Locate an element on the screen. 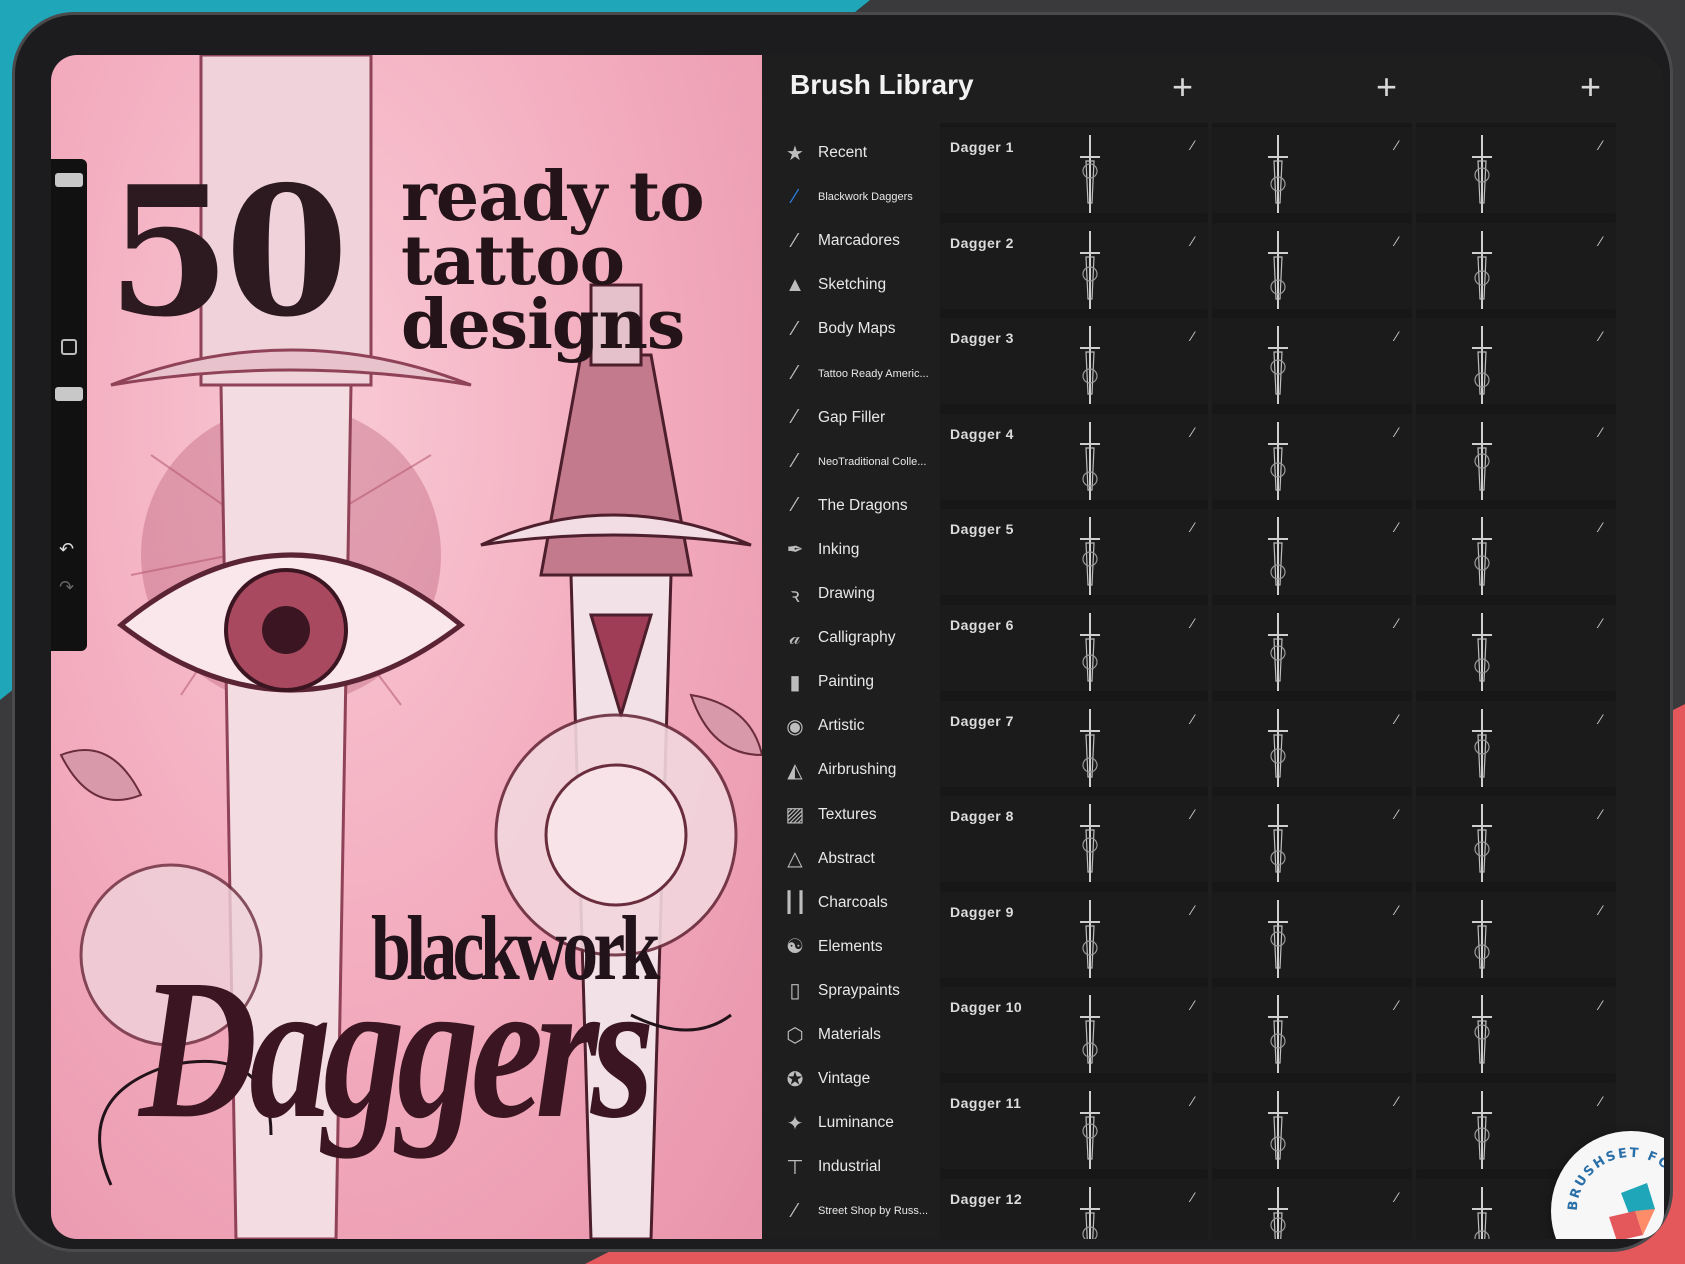 This screenshot has width=1685, height=1264. brush-set-item: ★ Recent is located at coordinates (851, 153).